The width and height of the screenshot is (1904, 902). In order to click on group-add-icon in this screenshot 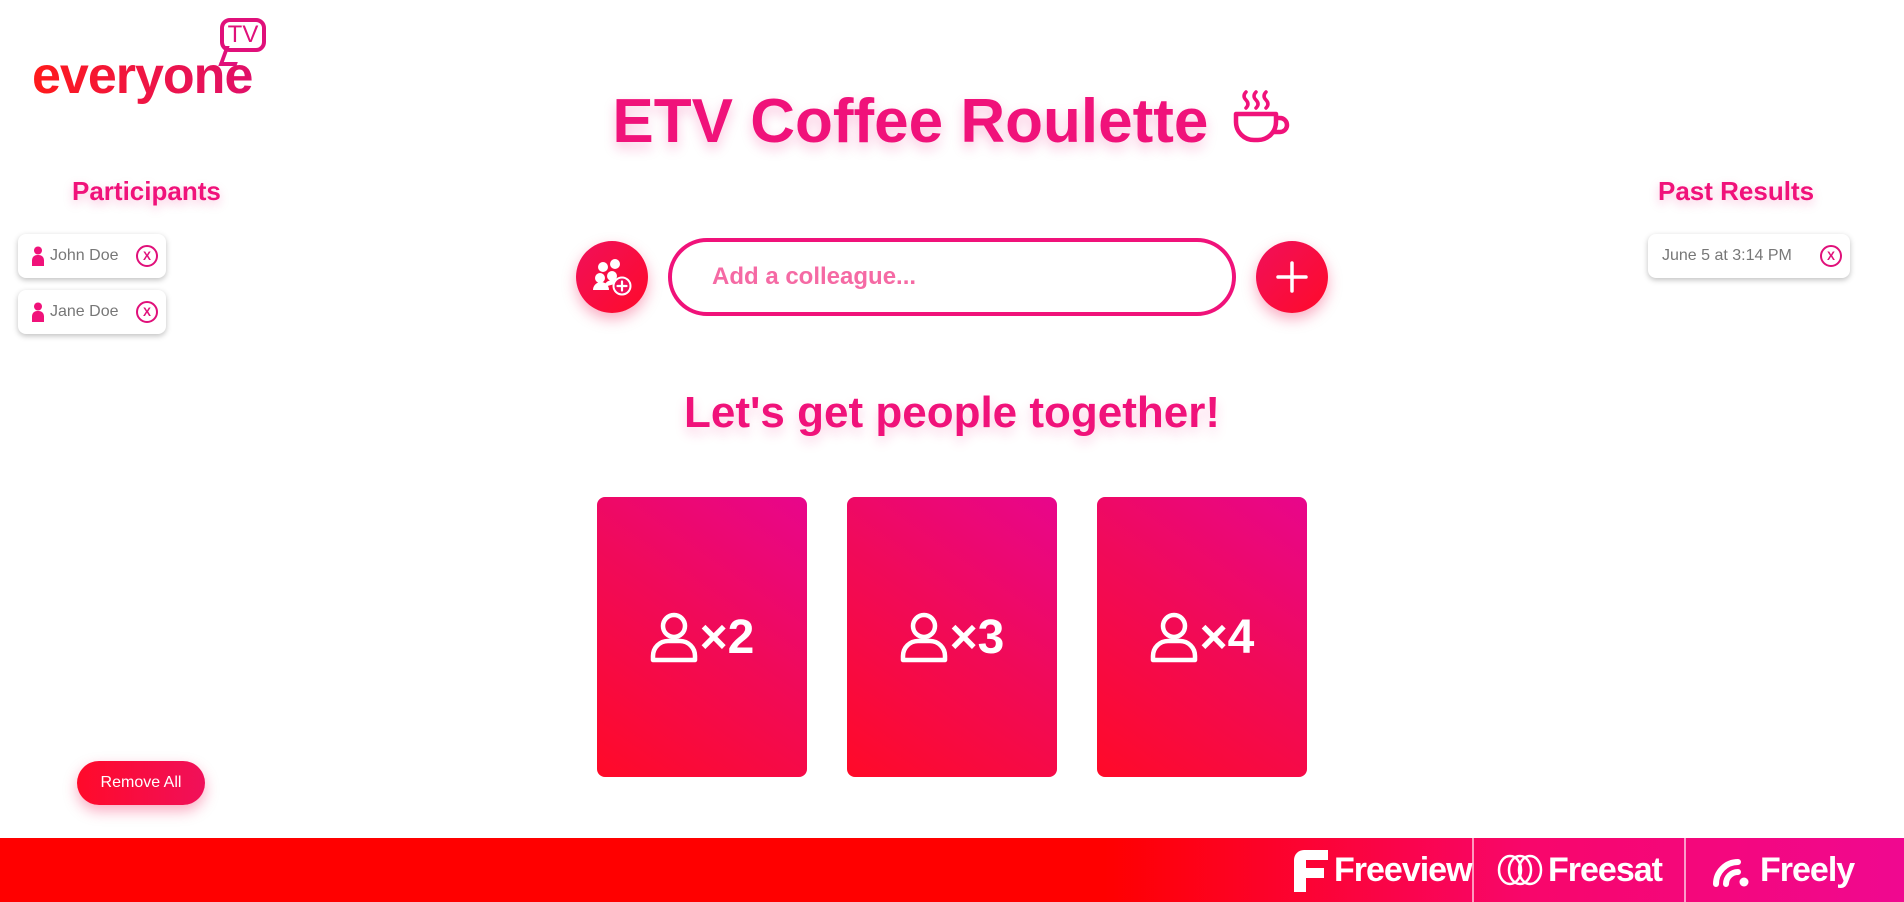, I will do `click(612, 277)`.